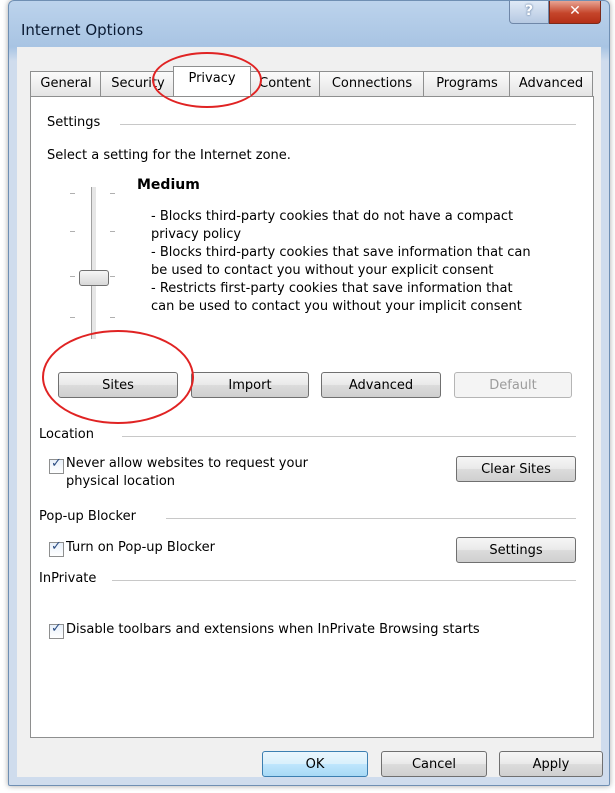 The image size is (615, 793). I want to click on privacy-level-slider-thumb, so click(94, 278).